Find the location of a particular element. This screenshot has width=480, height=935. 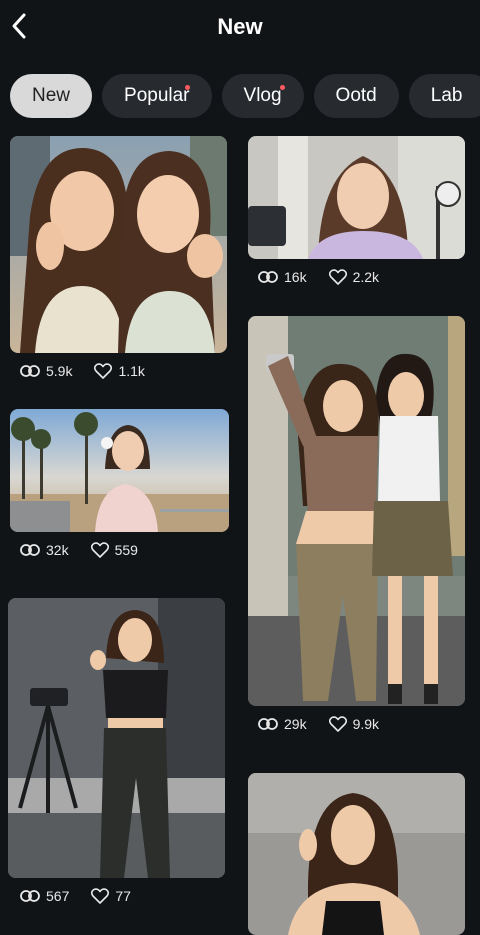

tab-label: Popular is located at coordinates (157, 95).